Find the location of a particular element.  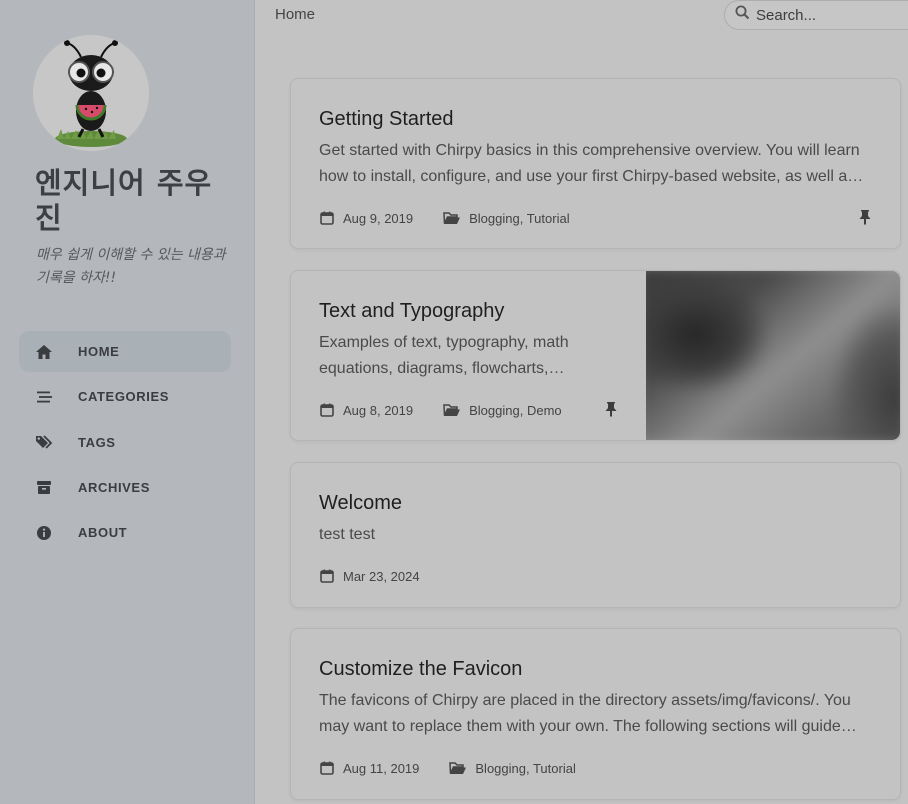

stream-icon is located at coordinates (44, 397).